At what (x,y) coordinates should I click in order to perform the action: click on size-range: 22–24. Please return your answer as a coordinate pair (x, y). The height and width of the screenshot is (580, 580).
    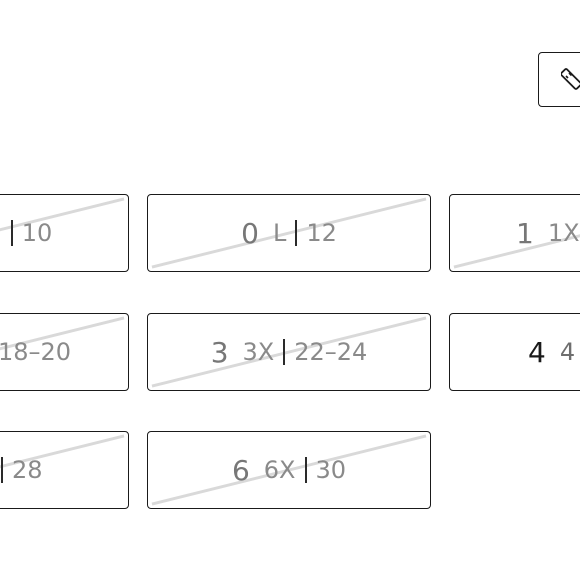
    Looking at the image, I should click on (331, 352).